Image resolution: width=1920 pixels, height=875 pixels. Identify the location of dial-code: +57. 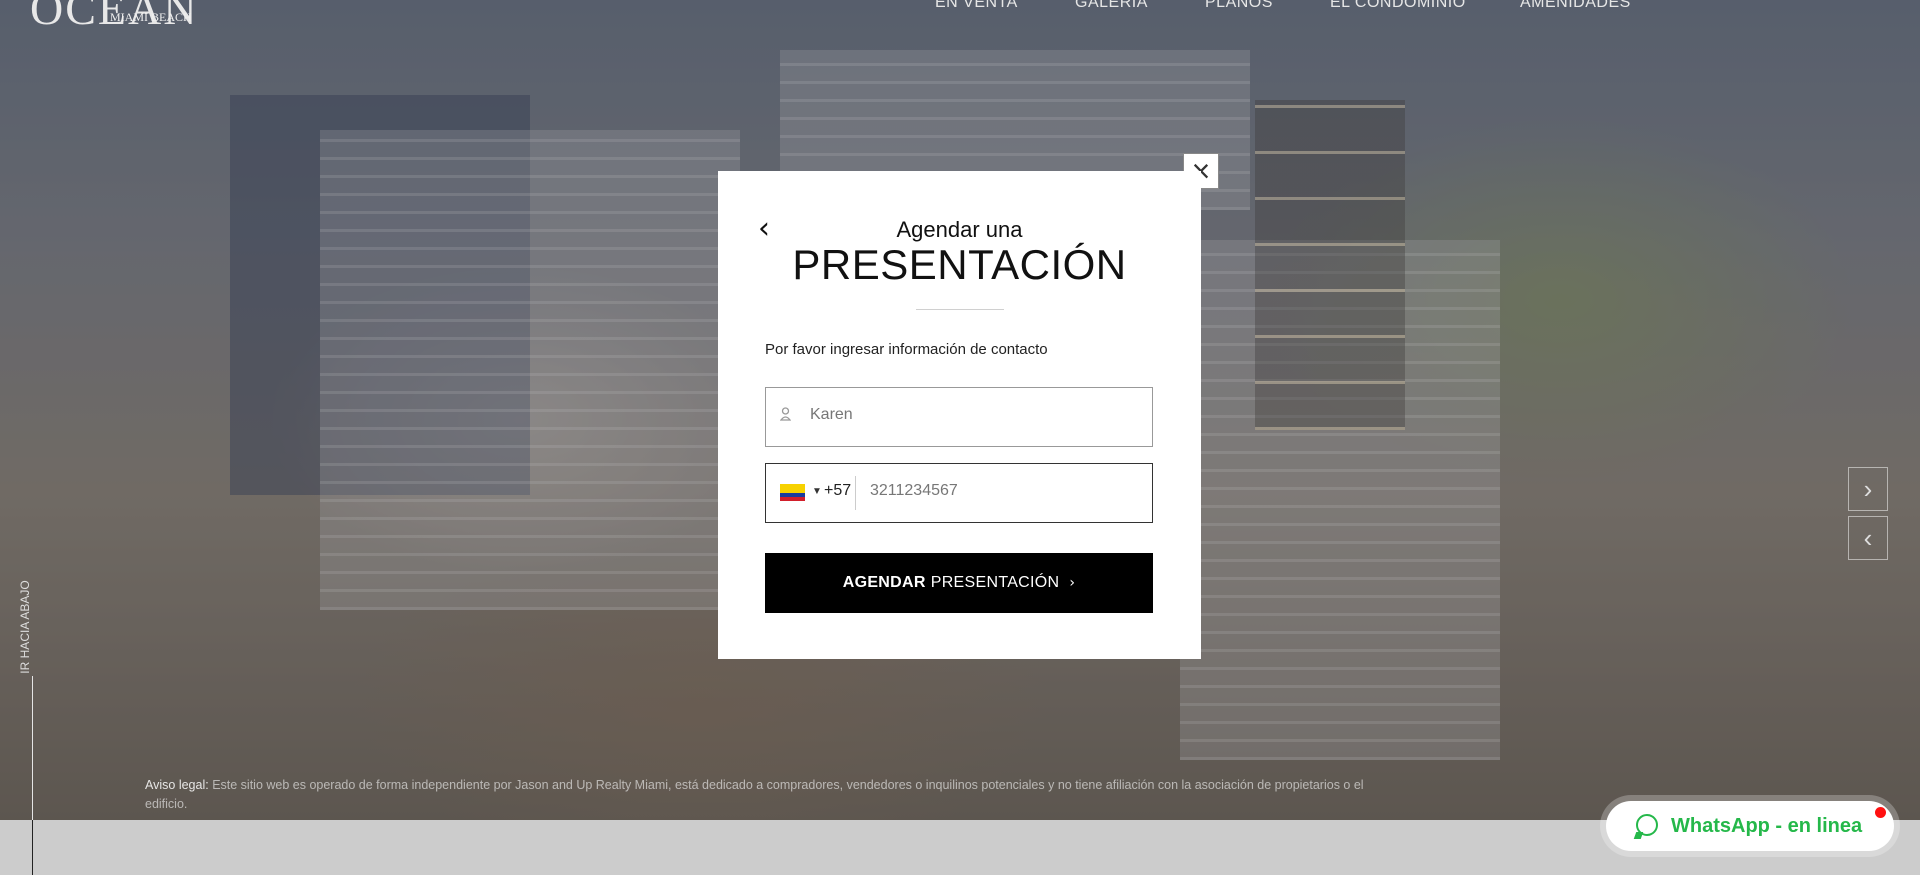
(838, 490).